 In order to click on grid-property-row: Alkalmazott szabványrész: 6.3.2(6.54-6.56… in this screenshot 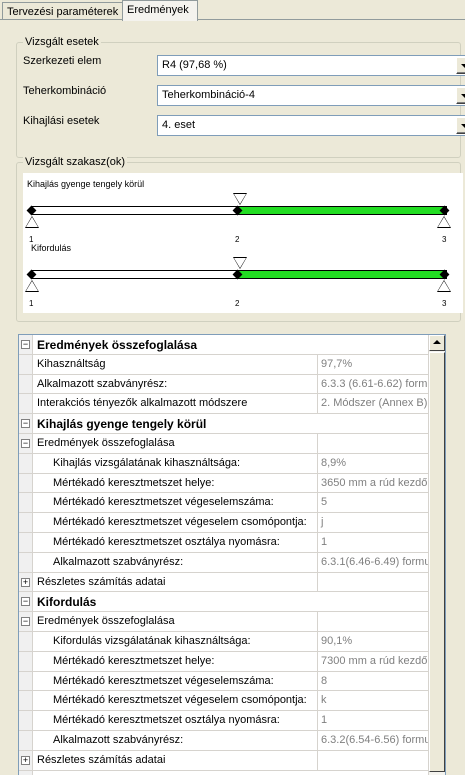, I will do `click(232, 740)`.